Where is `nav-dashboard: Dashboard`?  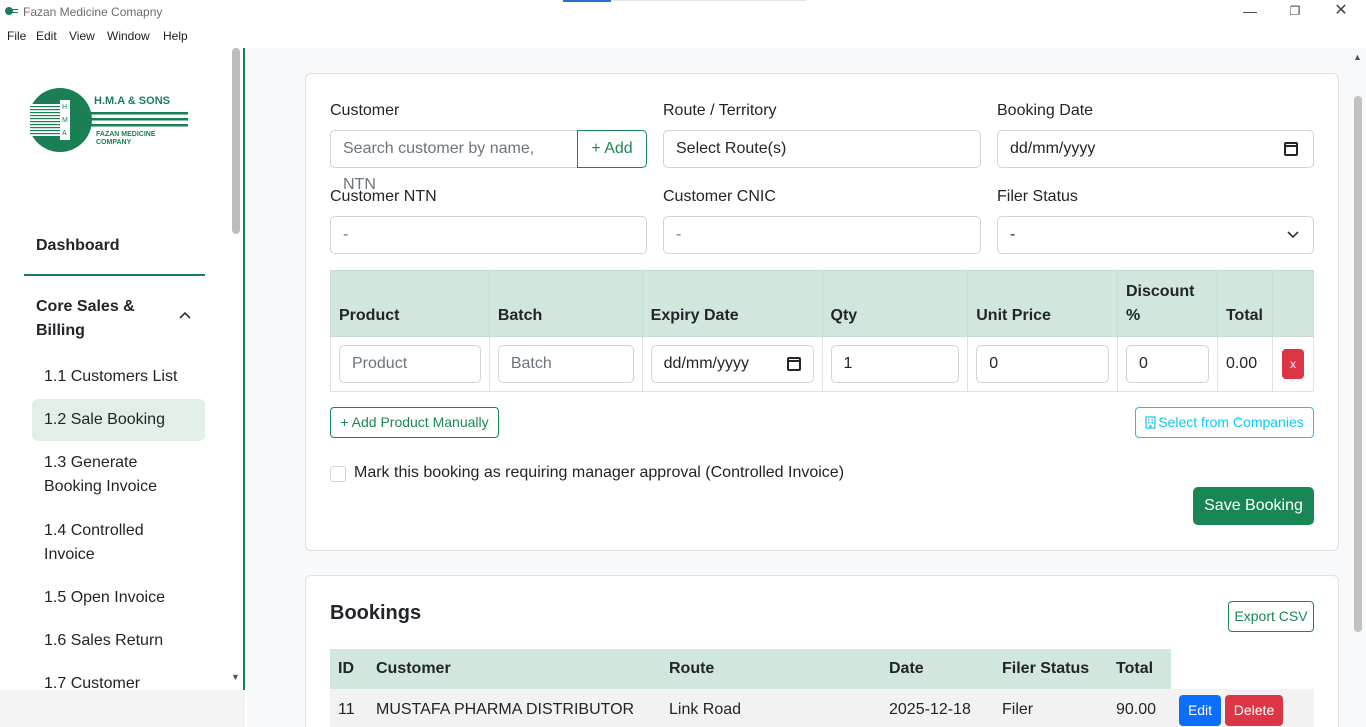 nav-dashboard: Dashboard is located at coordinates (78, 246).